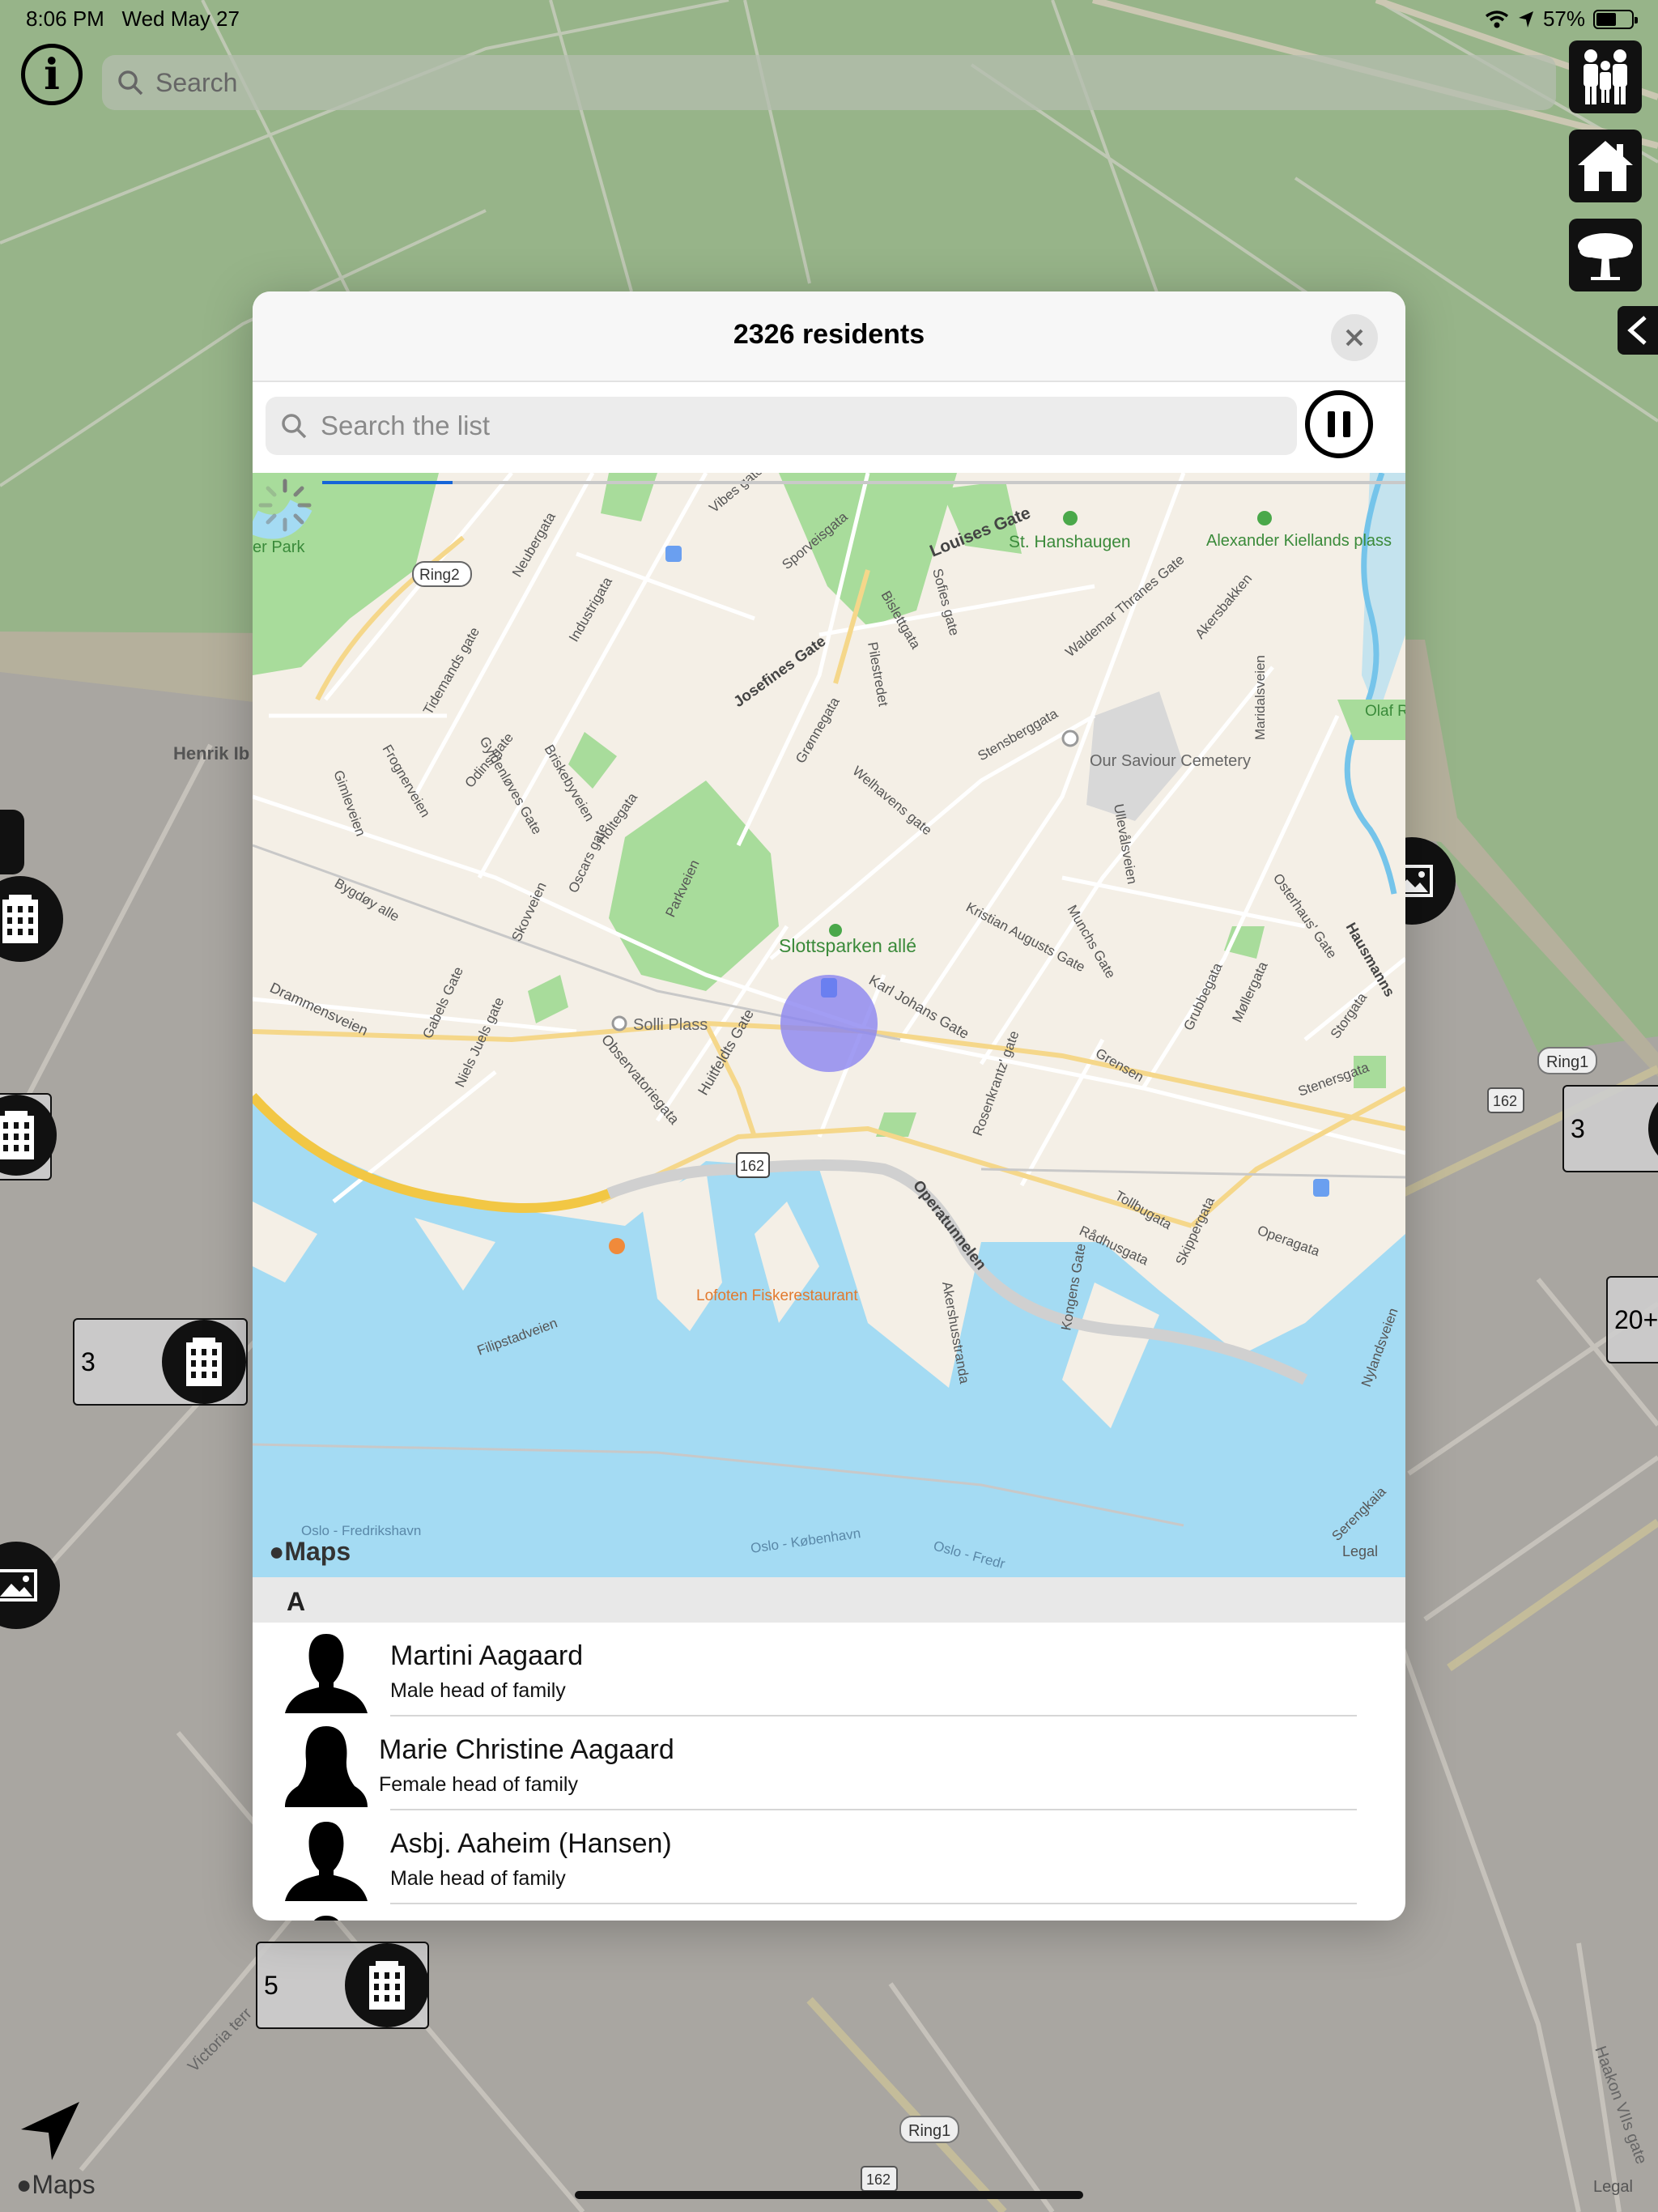 Image resolution: width=1658 pixels, height=2212 pixels. I want to click on status-time: 8:06 PM Wed May 27, so click(133, 19).